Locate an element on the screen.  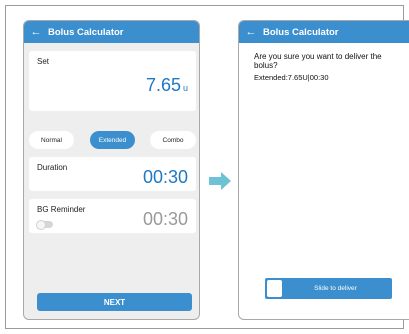
slide-label: Slide to deliver is located at coordinates (335, 288).